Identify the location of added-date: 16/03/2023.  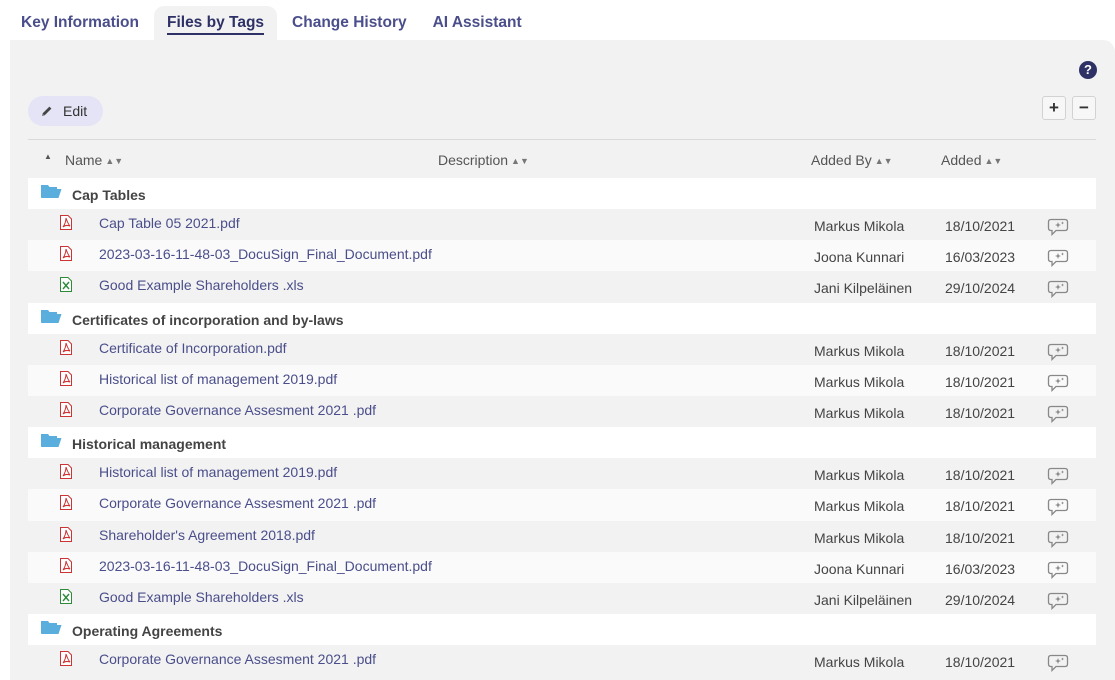
(980, 568).